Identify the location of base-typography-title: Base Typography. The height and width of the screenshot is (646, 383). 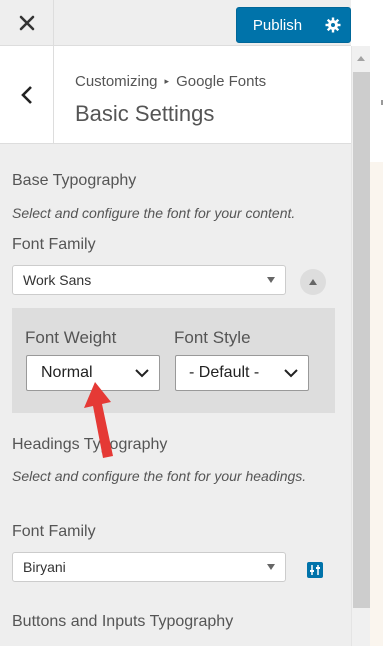
(74, 180).